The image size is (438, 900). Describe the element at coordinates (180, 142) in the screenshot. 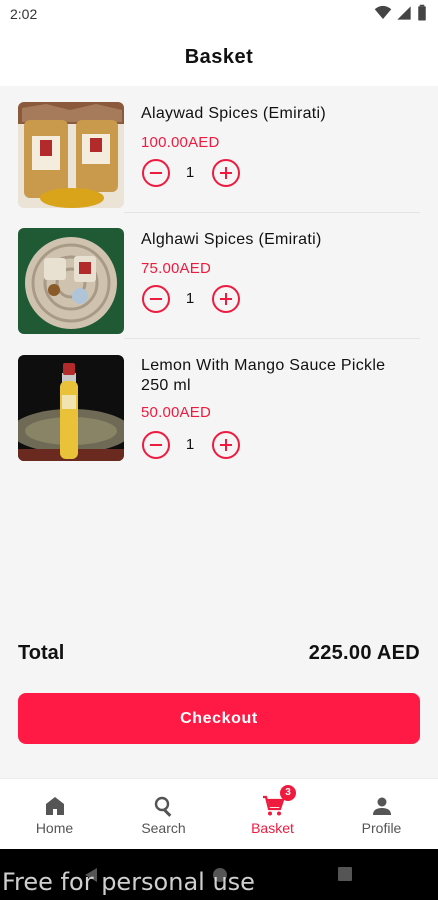

I see `product-price: 100.00AED` at that location.